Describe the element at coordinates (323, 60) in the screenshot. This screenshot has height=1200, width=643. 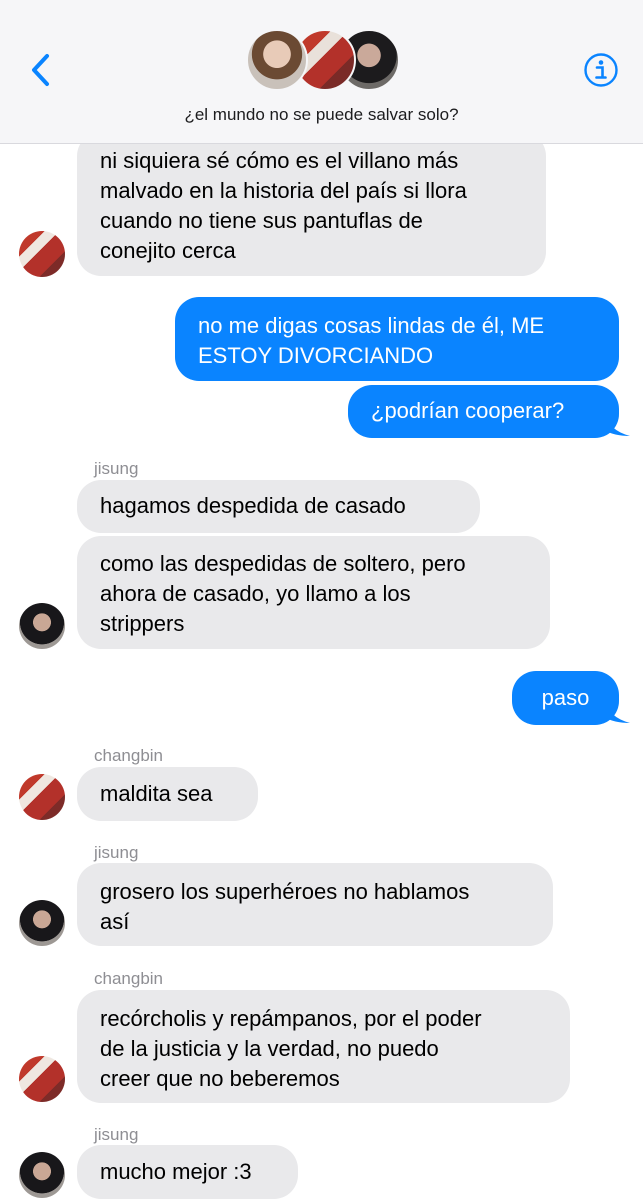
I see `group-avatars` at that location.